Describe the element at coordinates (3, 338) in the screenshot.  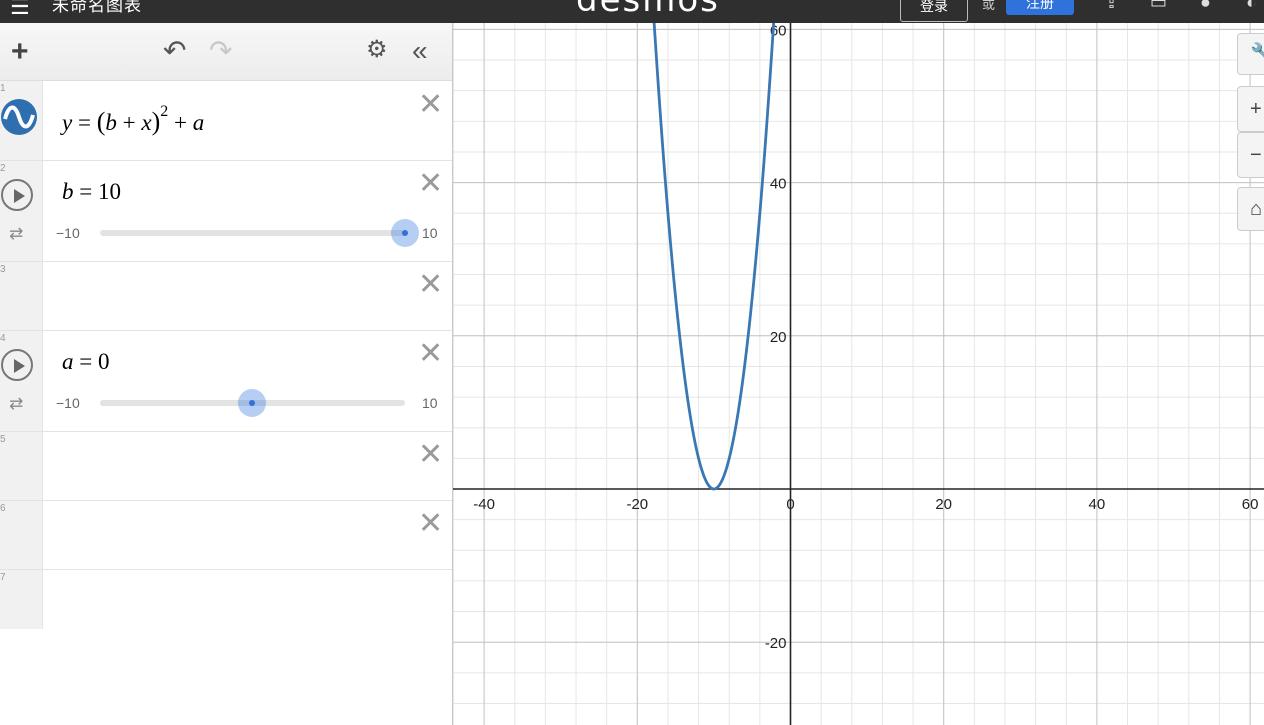
I see `expression-index: 4` at that location.